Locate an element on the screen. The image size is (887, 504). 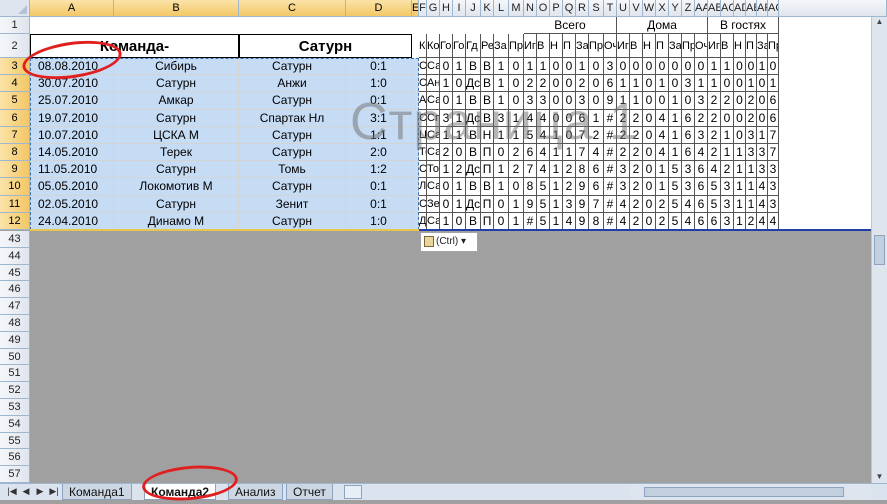
column-header-R: R is located at coordinates (582, 8).